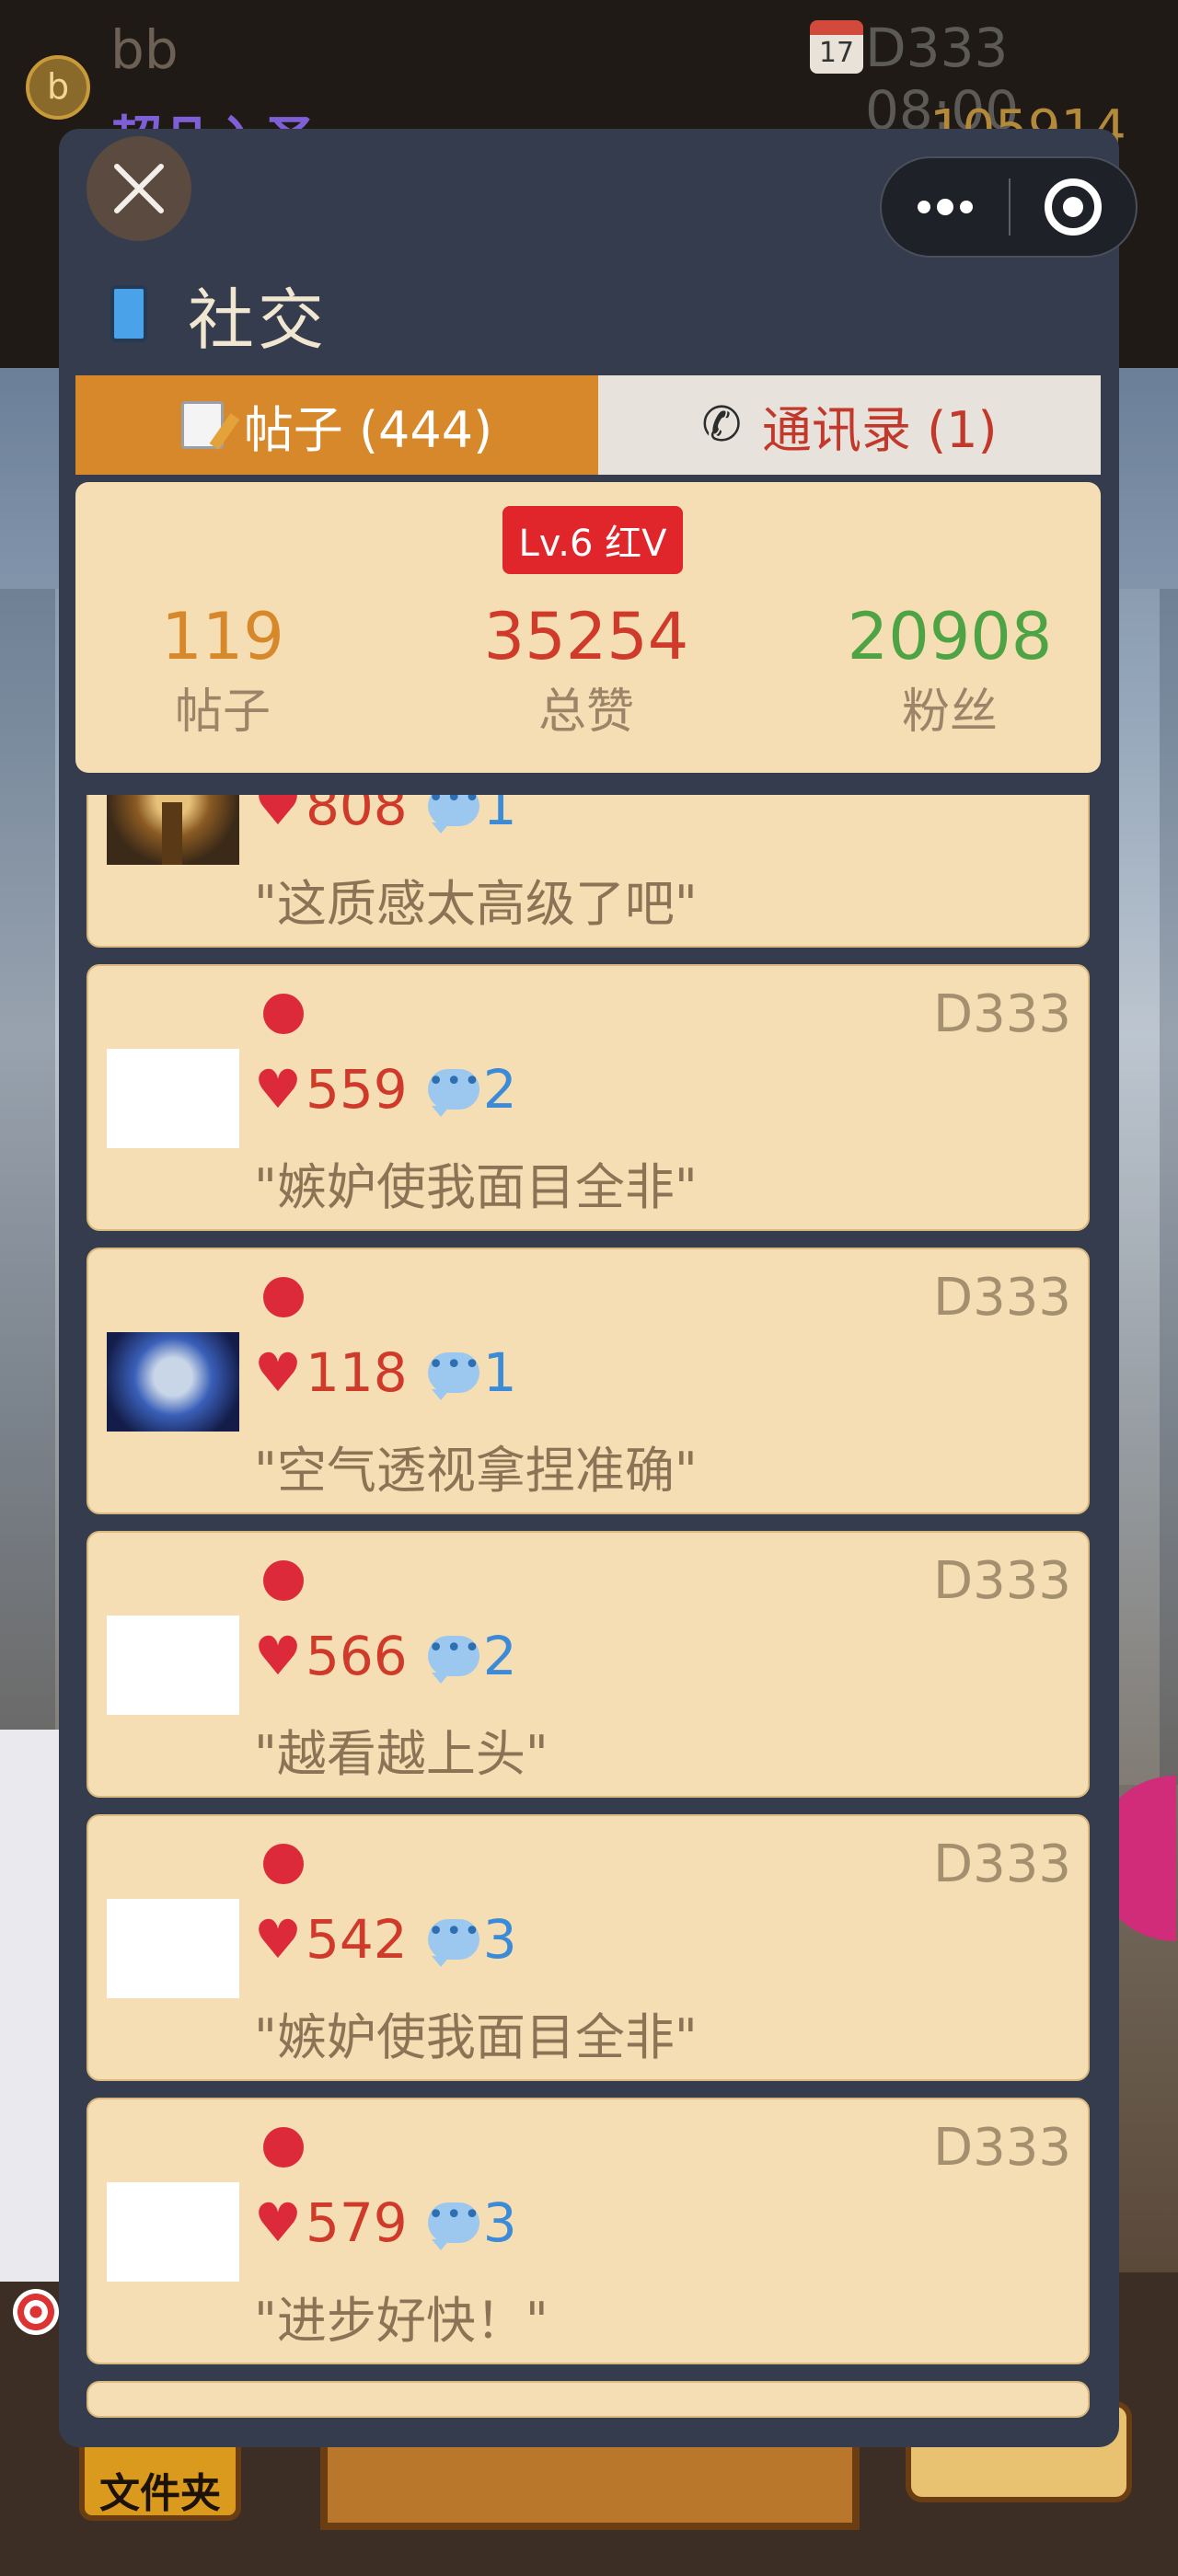 The image size is (1178, 2576). I want to click on player-avatar: b, so click(58, 87).